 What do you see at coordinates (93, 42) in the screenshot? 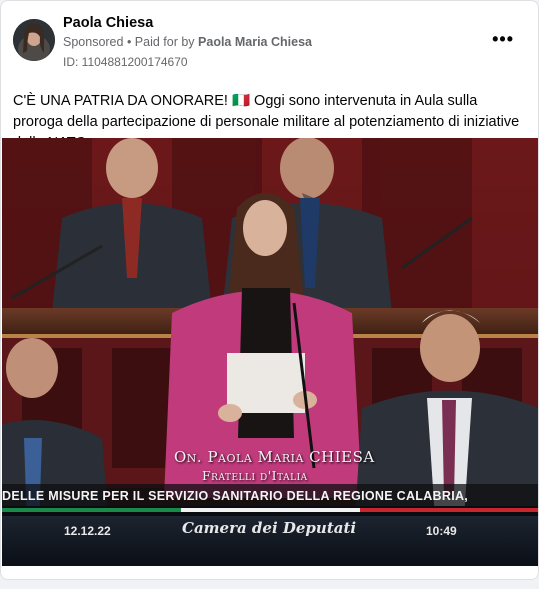
I see `sponsored-label: Sponsored` at bounding box center [93, 42].